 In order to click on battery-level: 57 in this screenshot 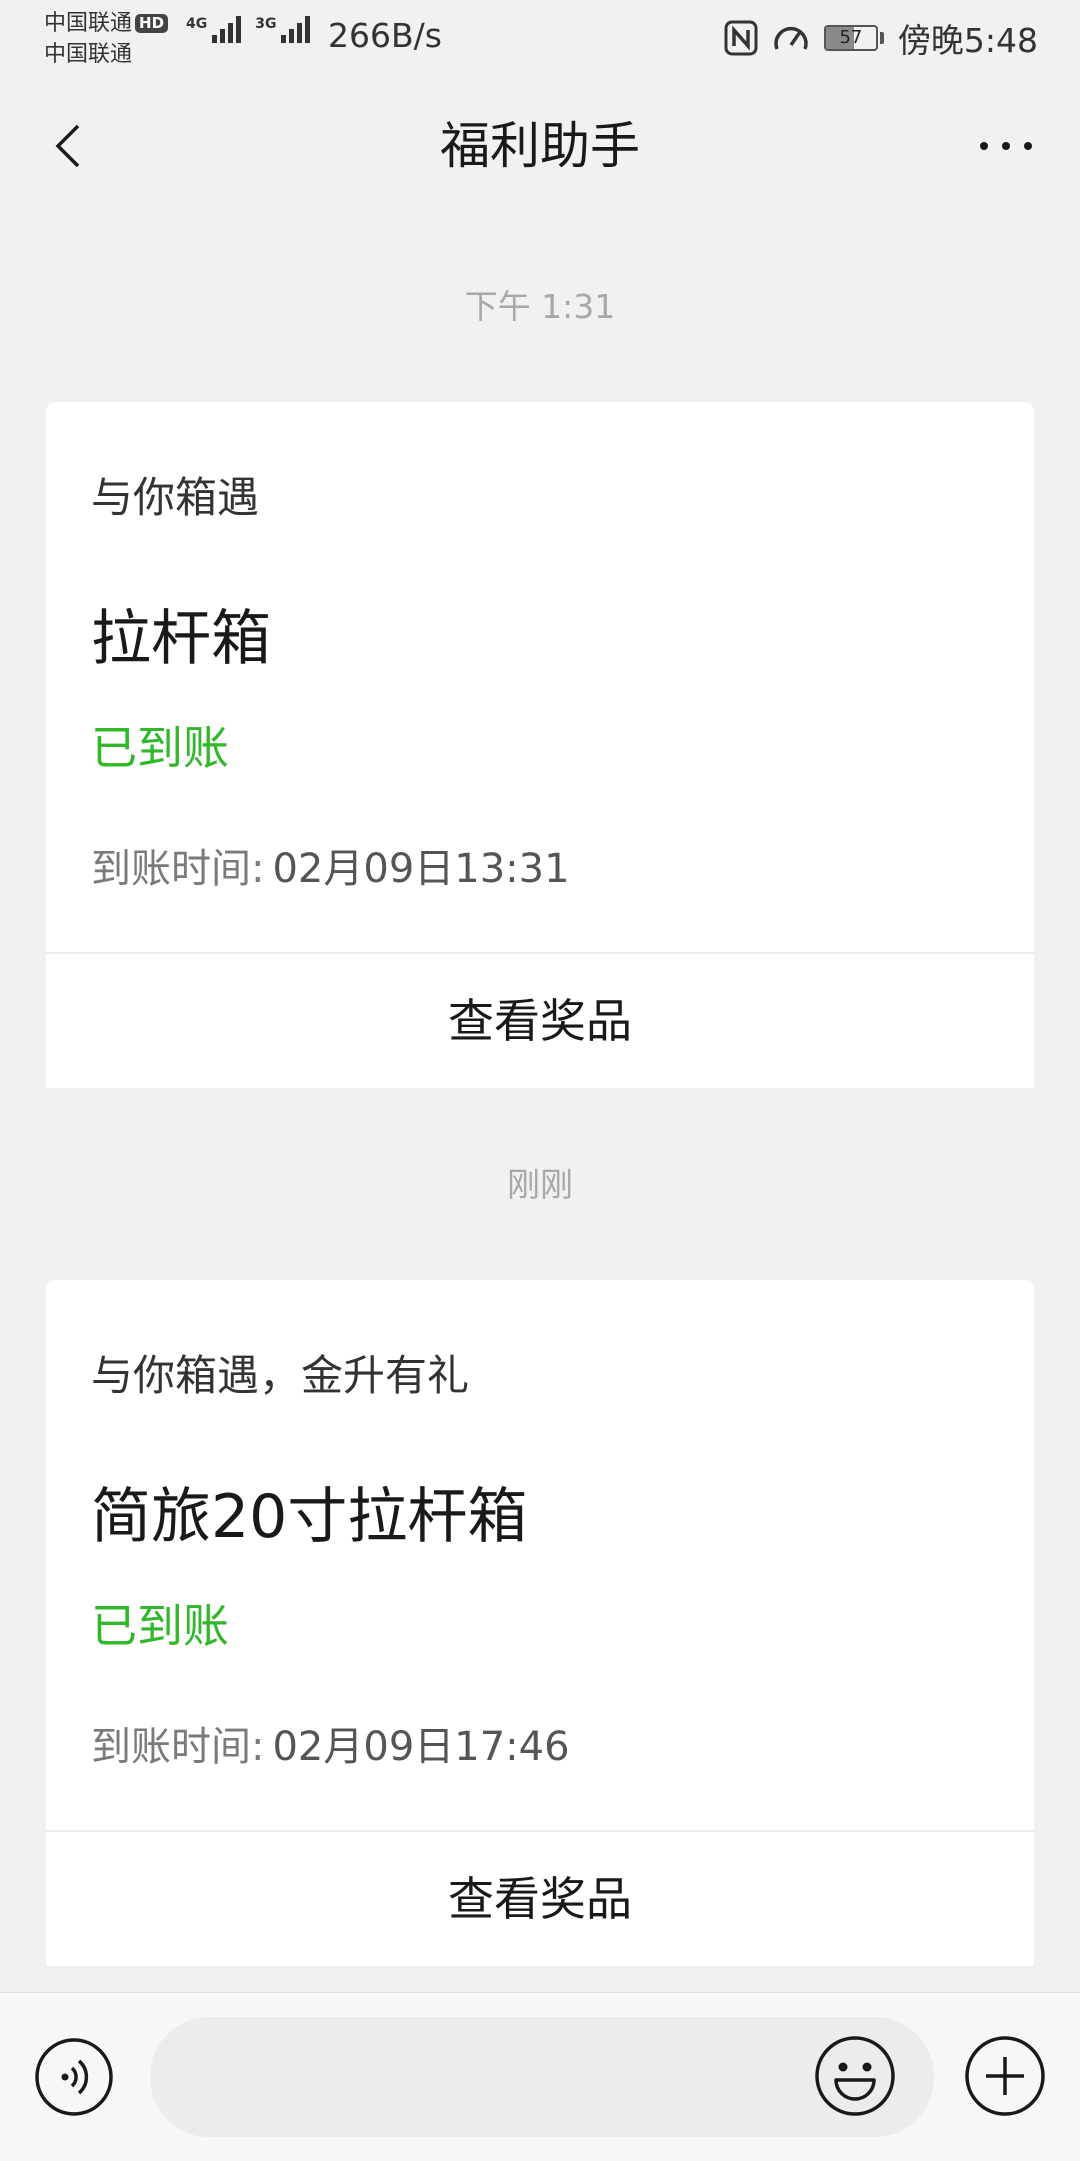, I will do `click(851, 37)`.